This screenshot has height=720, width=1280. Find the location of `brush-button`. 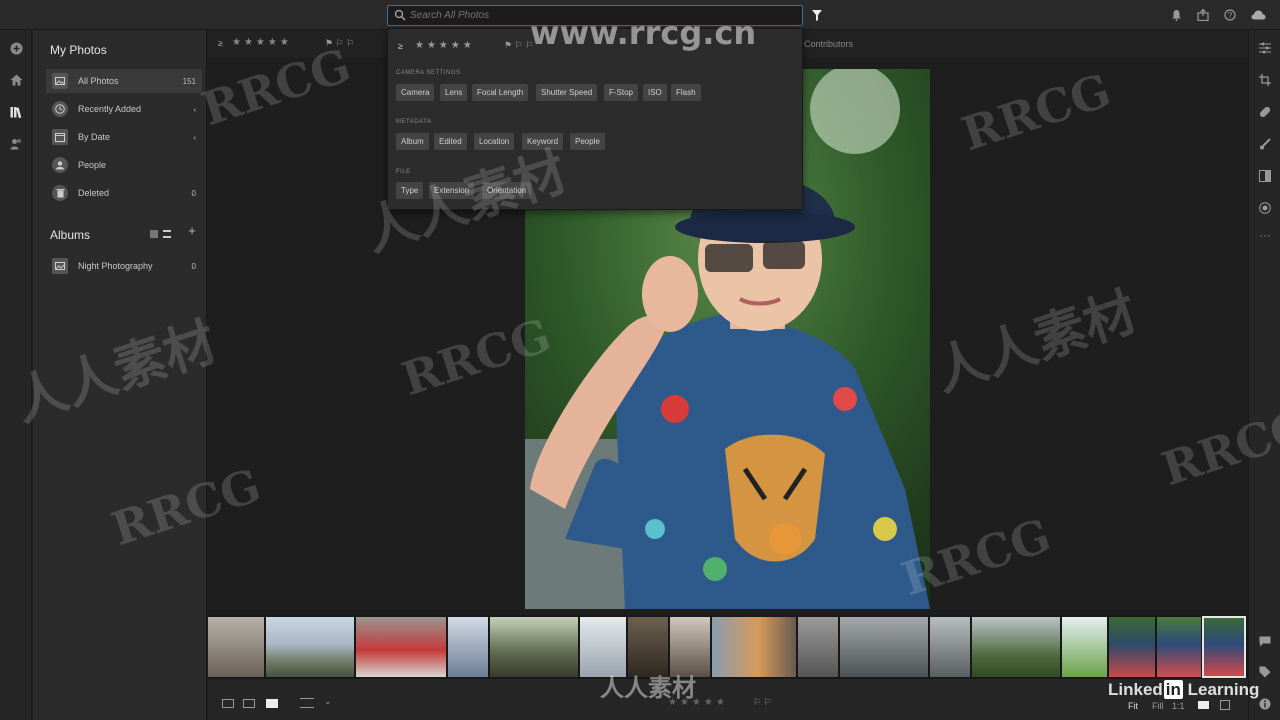

brush-button is located at coordinates (1265, 144).